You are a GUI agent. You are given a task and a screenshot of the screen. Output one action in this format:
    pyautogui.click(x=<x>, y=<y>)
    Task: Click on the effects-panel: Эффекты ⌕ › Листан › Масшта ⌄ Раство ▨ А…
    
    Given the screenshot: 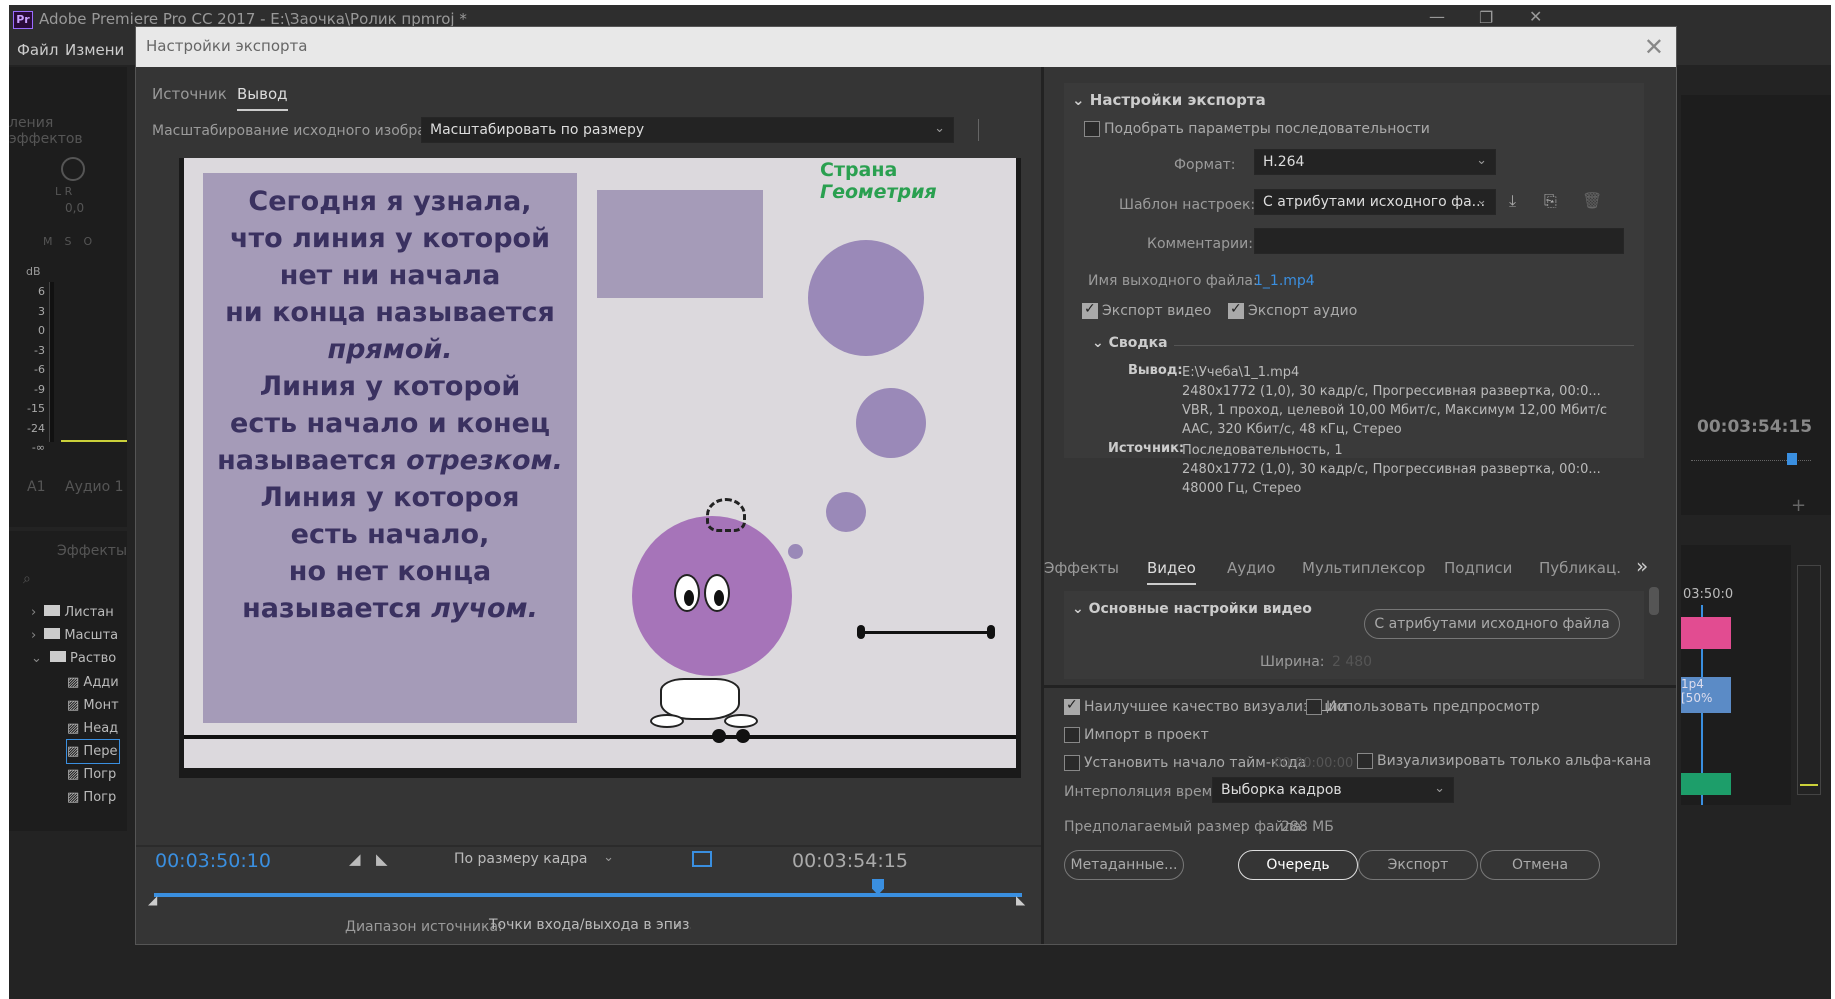 What is the action you would take?
    pyautogui.click(x=68, y=681)
    